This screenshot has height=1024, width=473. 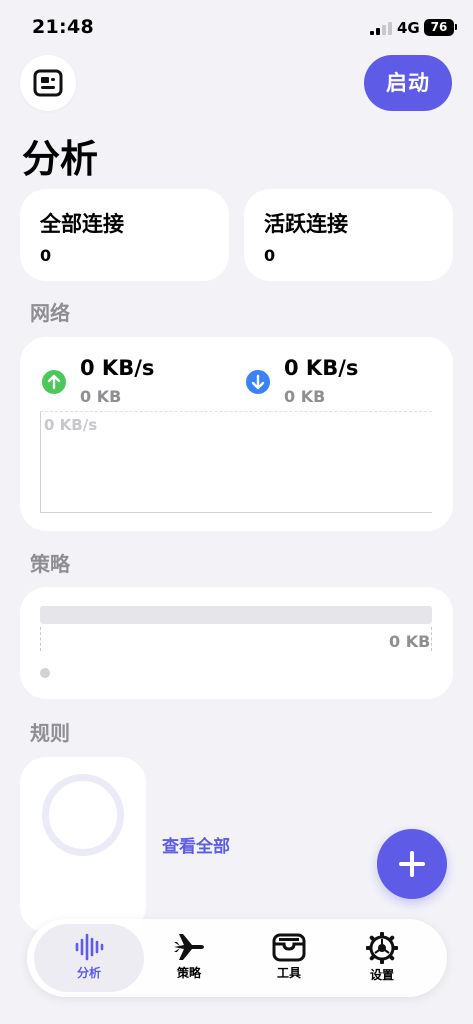 I want to click on traffic-chart-label: 0 KB/s, so click(x=71, y=425).